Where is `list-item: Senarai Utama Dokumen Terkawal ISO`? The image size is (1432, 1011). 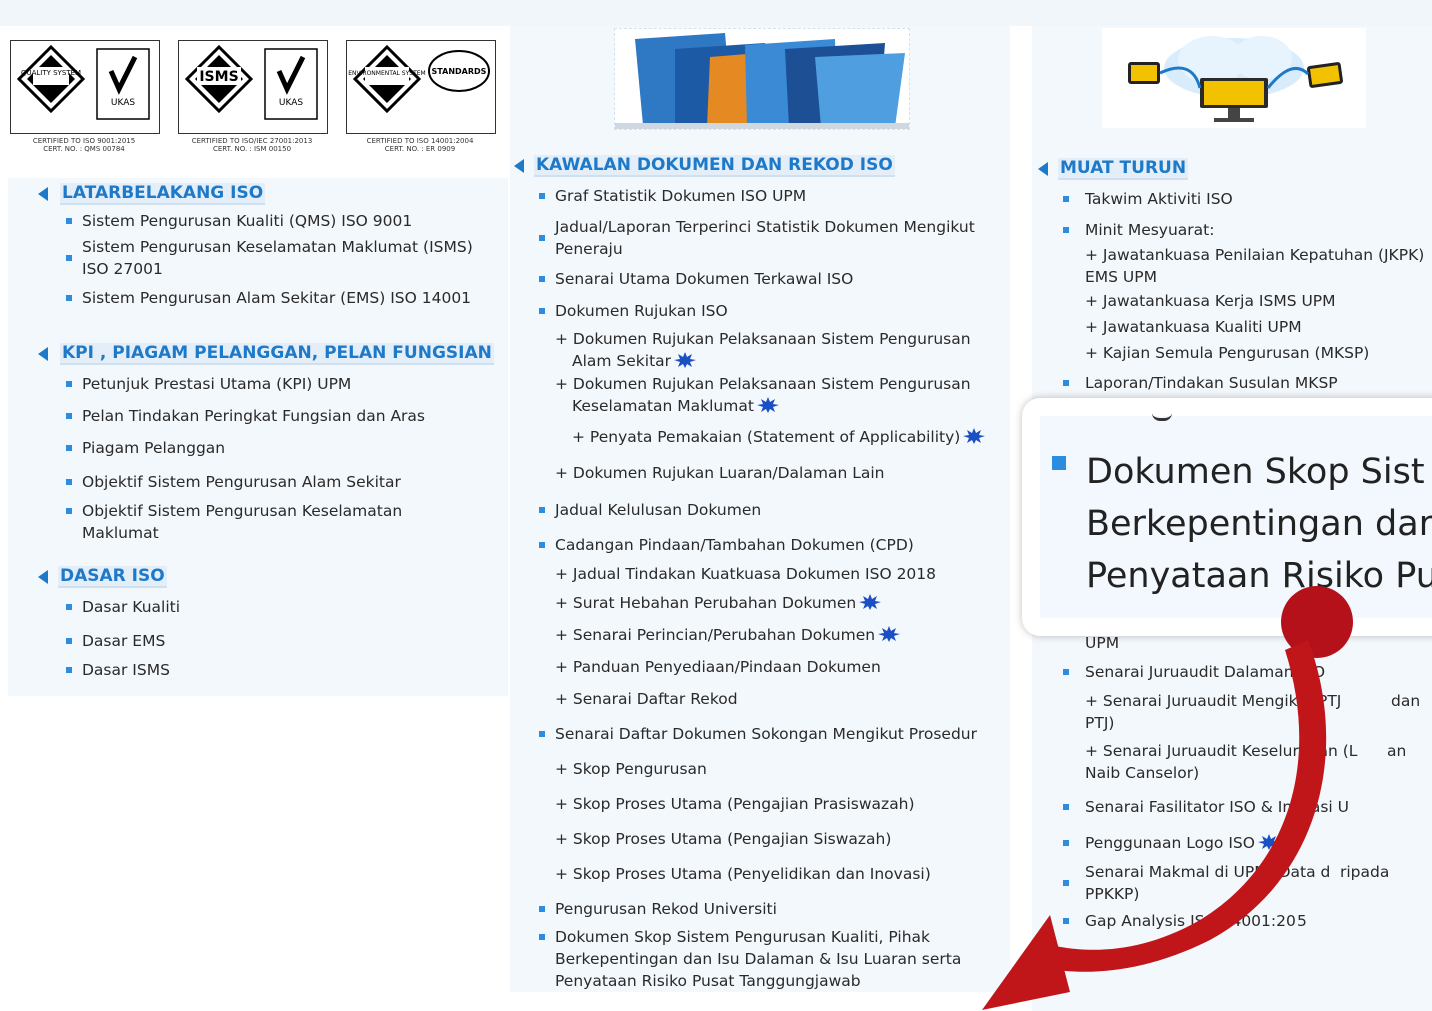 list-item: Senarai Utama Dokumen Terkawal ISO is located at coordinates (762, 279).